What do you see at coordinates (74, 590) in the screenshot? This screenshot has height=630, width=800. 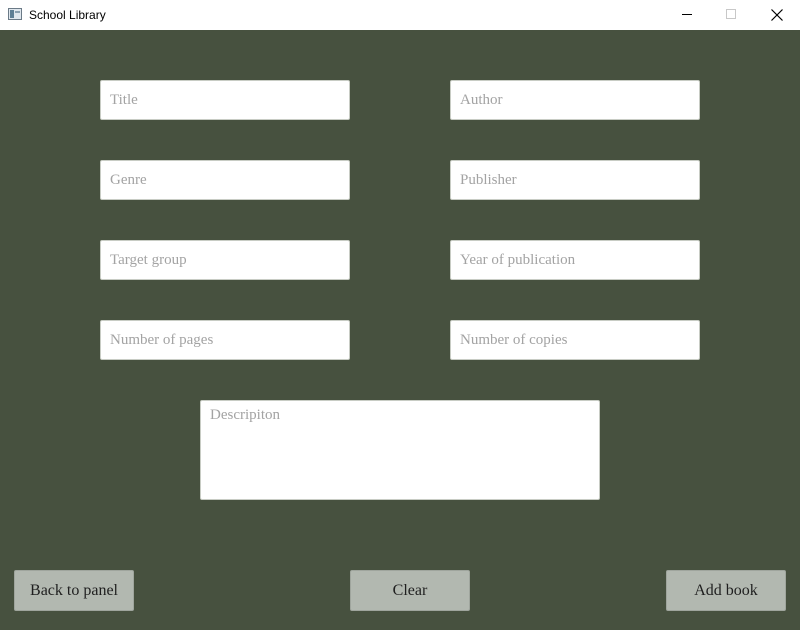 I see `back-to-panel-button: Back to panel` at bounding box center [74, 590].